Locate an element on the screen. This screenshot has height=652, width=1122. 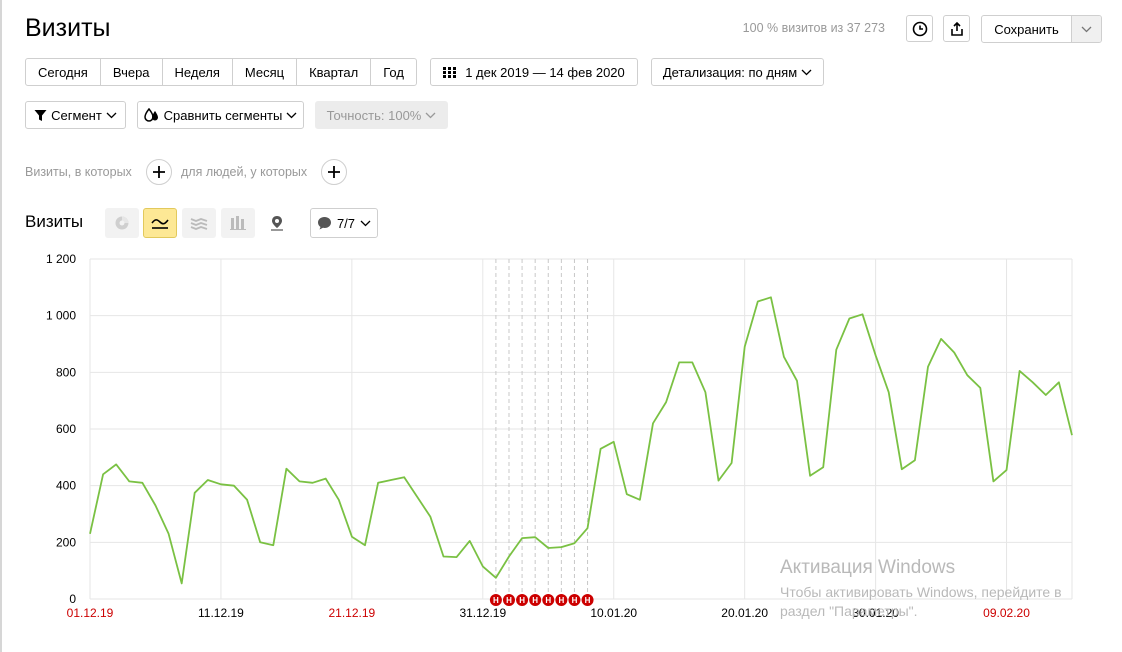
period-today: Сегодня is located at coordinates (63, 72).